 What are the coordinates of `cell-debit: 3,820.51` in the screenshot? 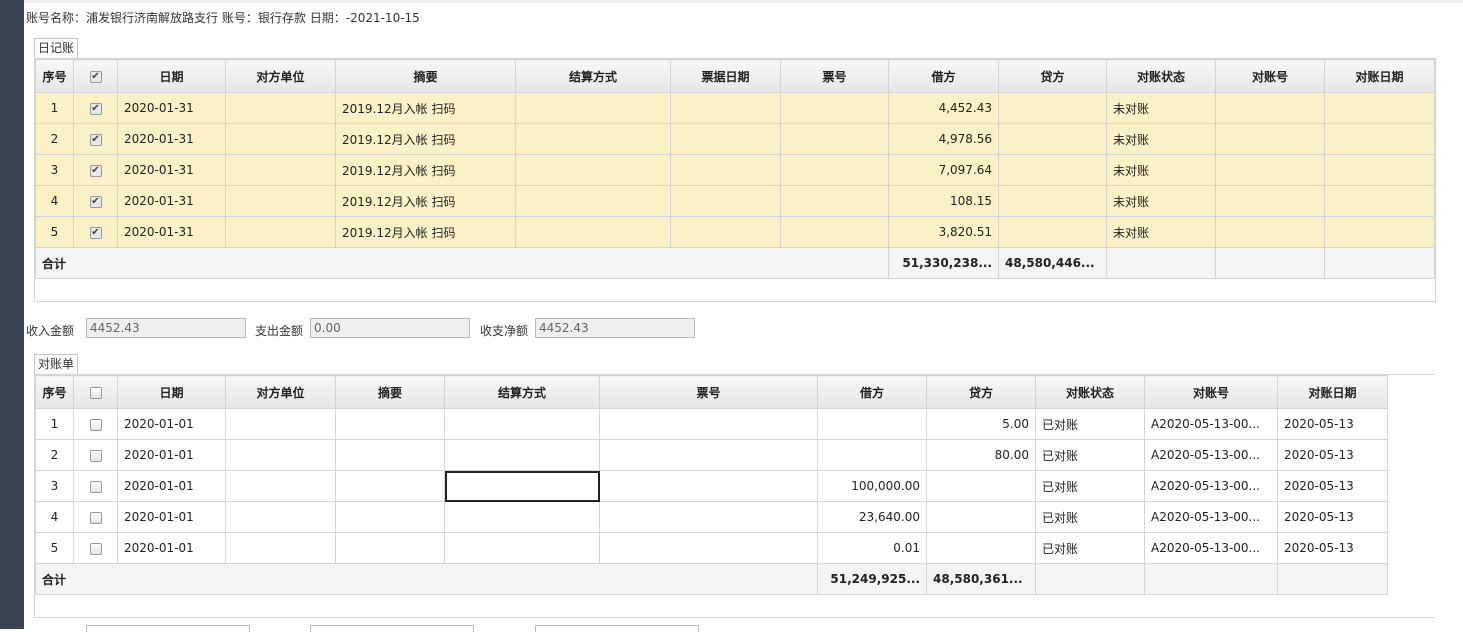 It's located at (943, 232).